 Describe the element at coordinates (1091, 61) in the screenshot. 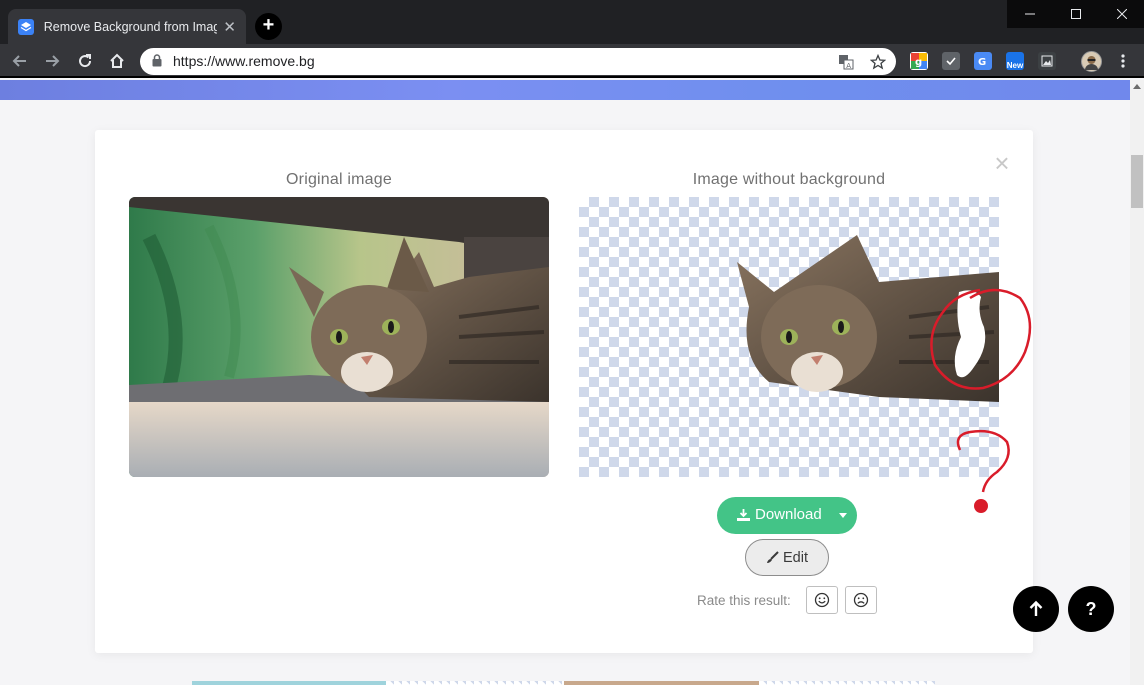

I see `profile-avatar` at that location.